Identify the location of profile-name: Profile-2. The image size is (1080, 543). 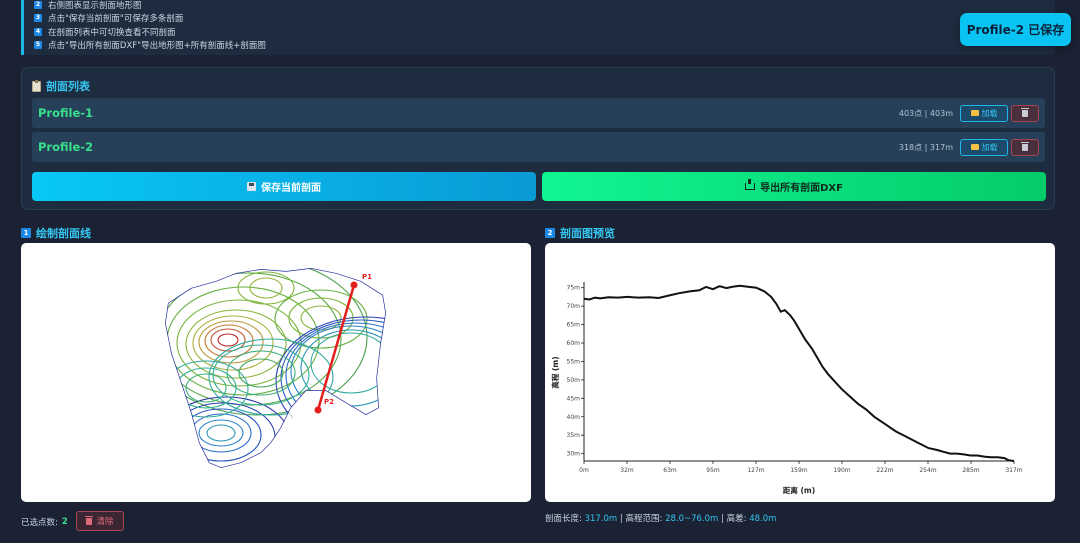
(66, 147).